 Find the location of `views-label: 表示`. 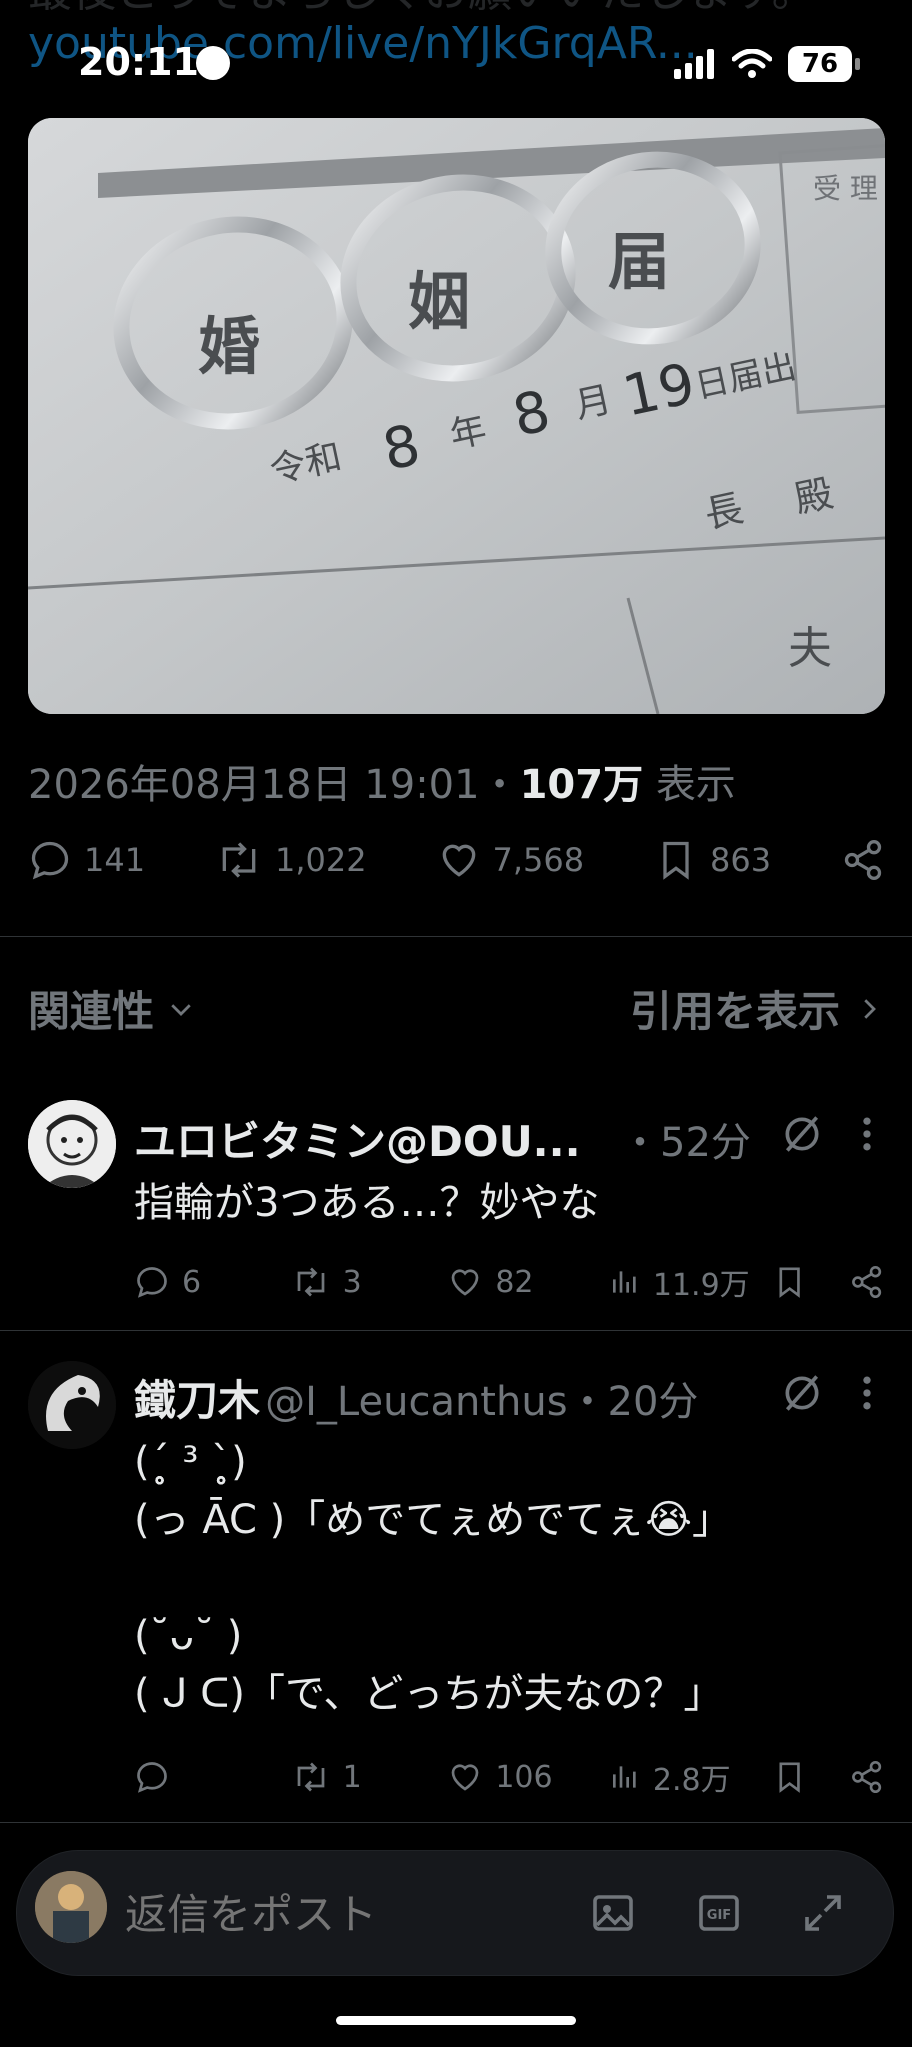

views-label: 表示 is located at coordinates (695, 785).